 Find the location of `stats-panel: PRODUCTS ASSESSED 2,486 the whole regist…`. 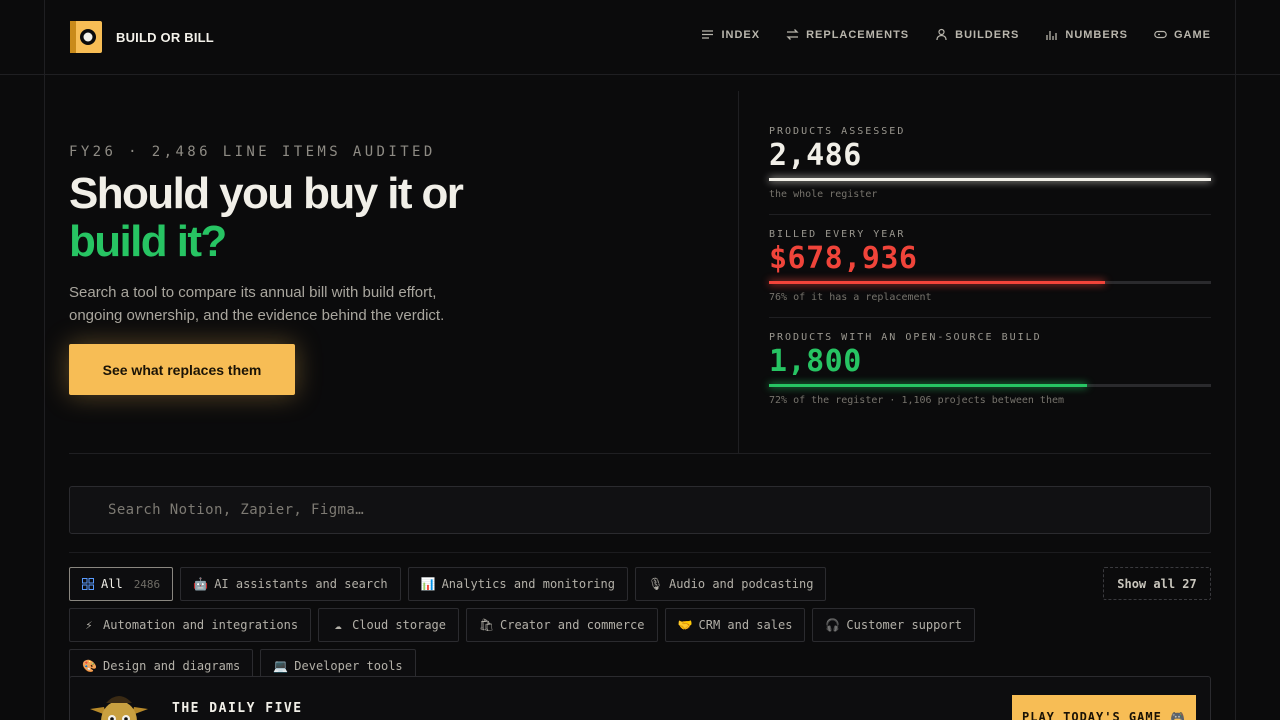

stats-panel: PRODUCTS ASSESSED 2,486 the whole regist… is located at coordinates (990, 266).